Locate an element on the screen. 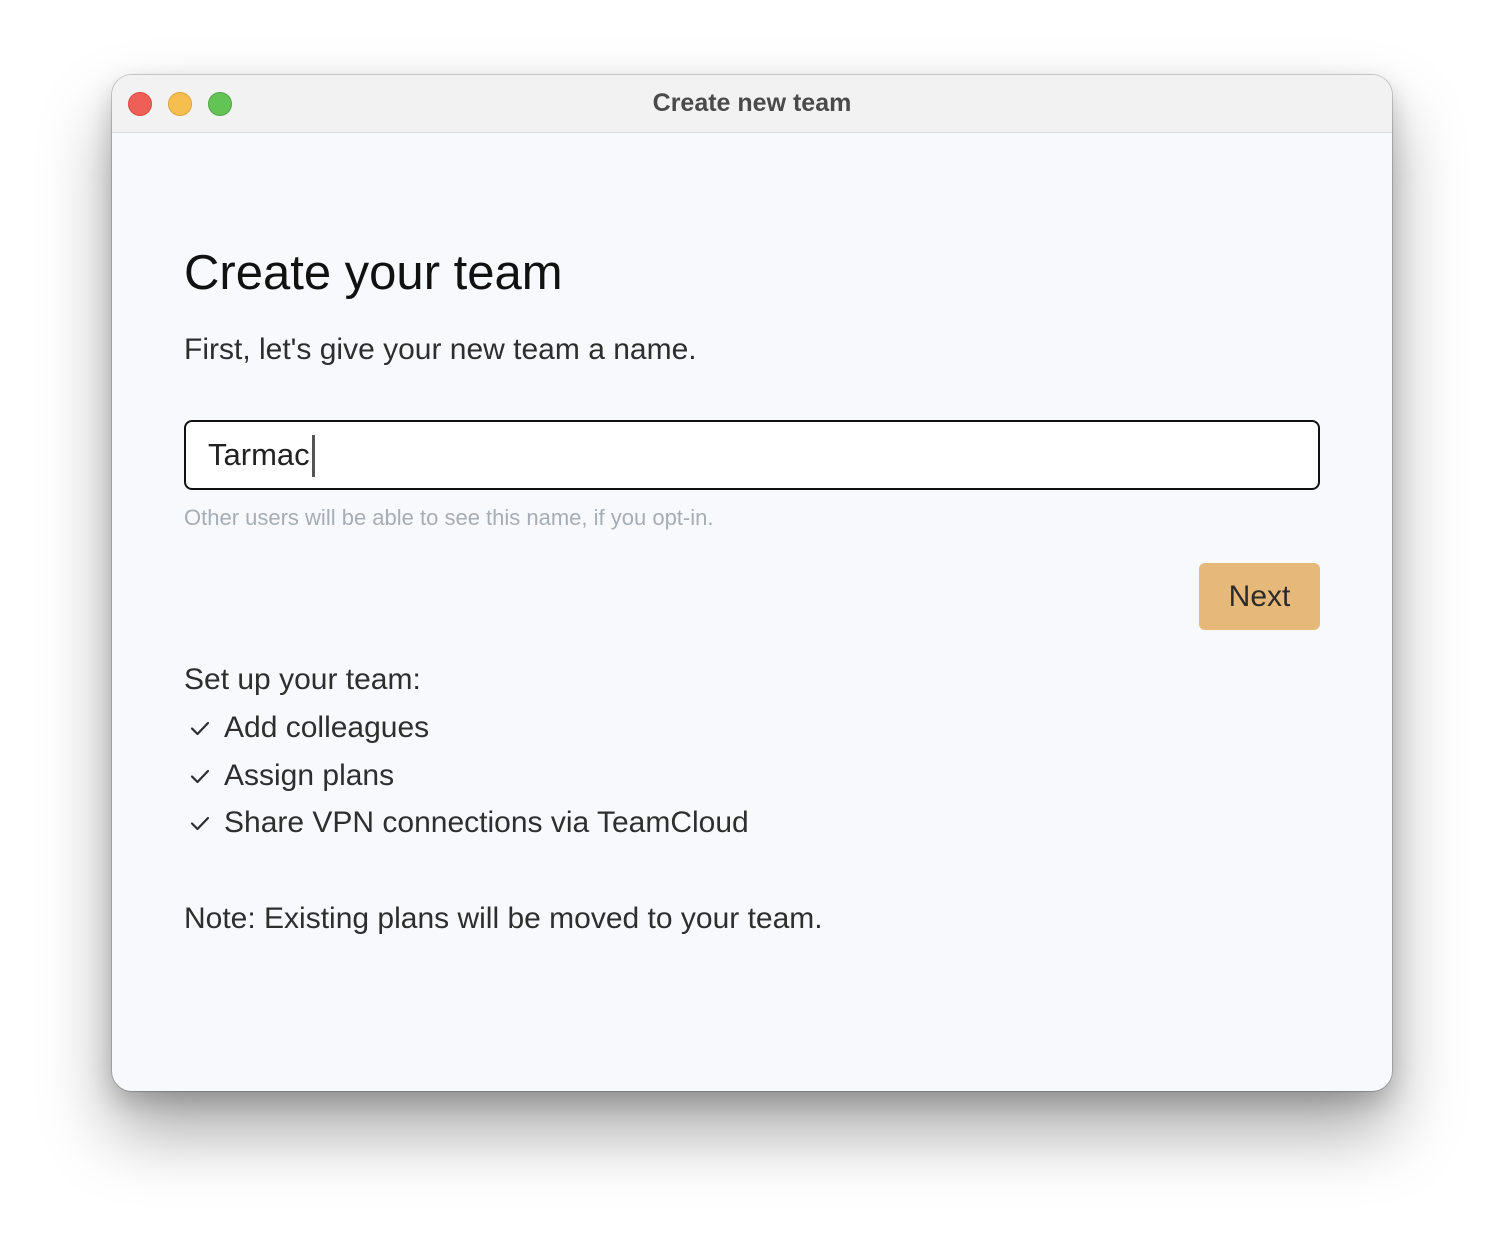  list-item-label: Assign plans is located at coordinates (309, 775).